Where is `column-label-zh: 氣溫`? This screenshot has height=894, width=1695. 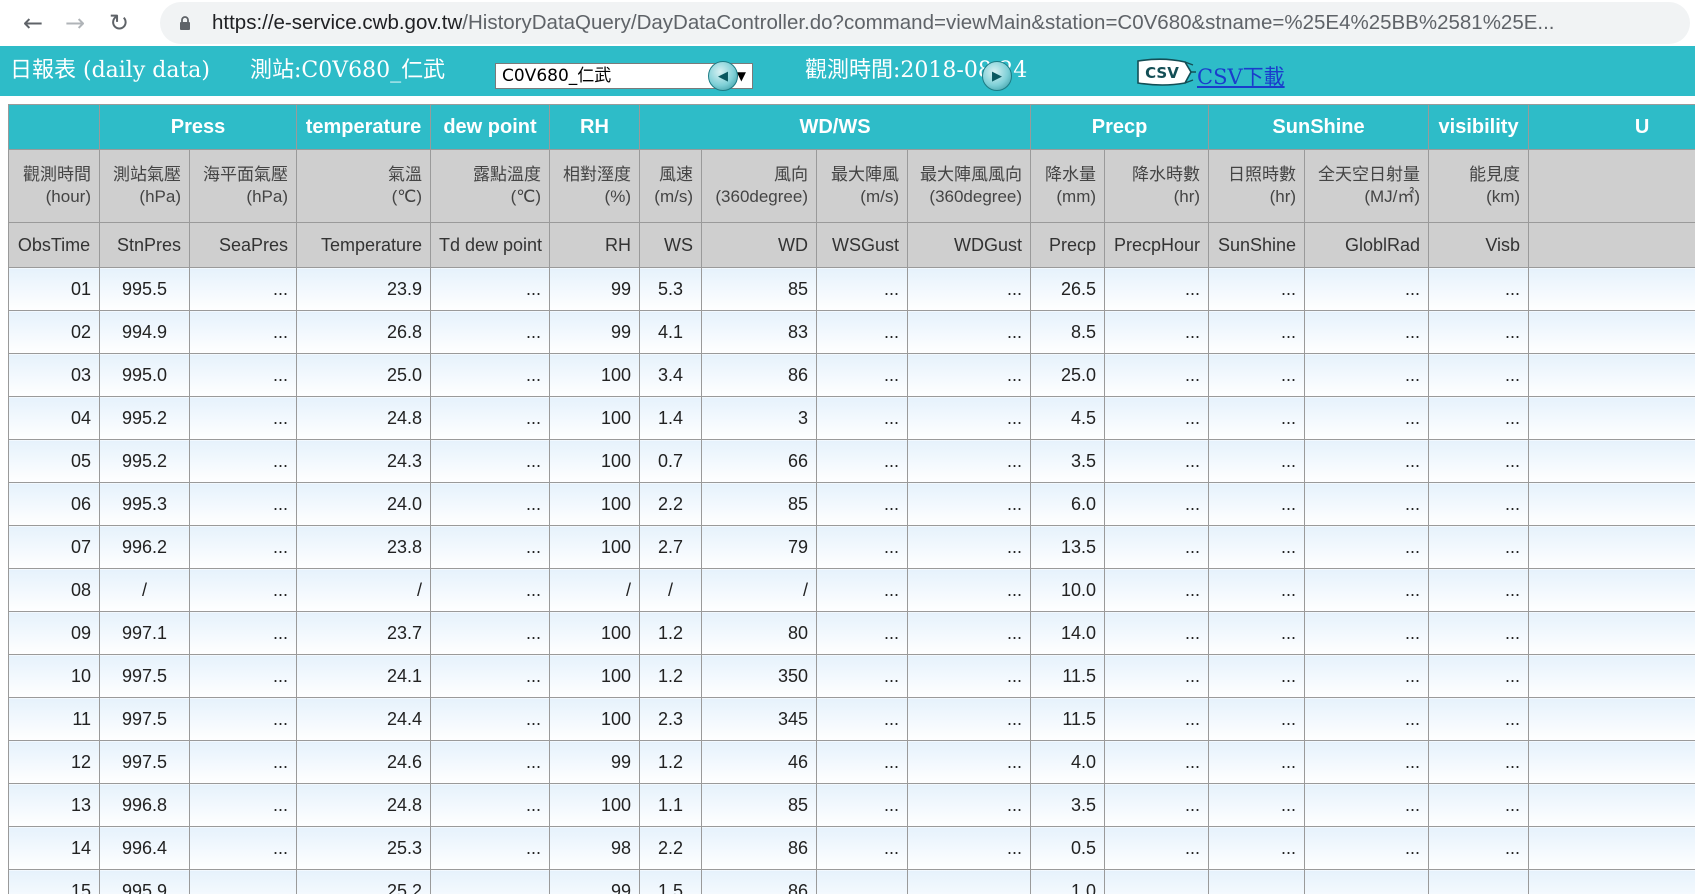 column-label-zh: 氣溫 is located at coordinates (405, 174).